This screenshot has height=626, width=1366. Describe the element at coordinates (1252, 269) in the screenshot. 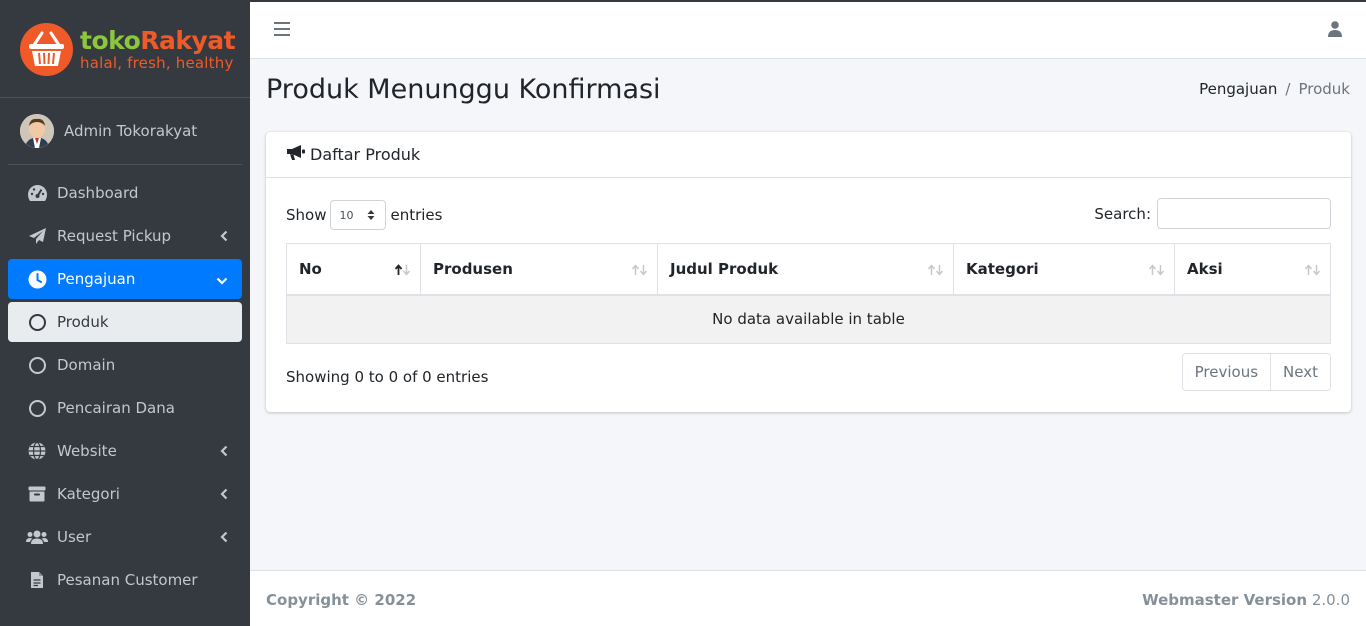

I see `column-header-aksi: Aksi` at that location.